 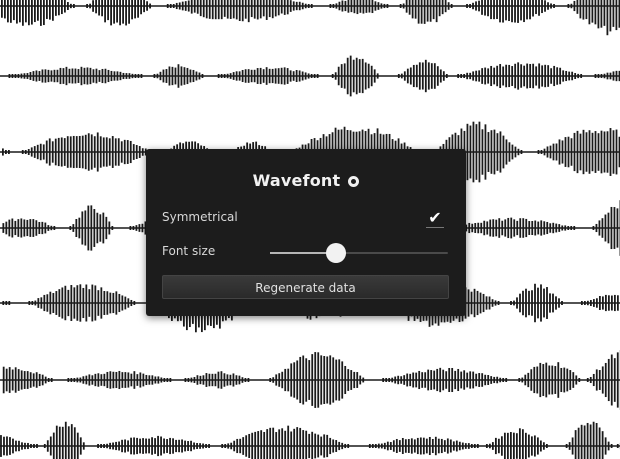 I want to click on font-size-slider, so click(x=359, y=253).